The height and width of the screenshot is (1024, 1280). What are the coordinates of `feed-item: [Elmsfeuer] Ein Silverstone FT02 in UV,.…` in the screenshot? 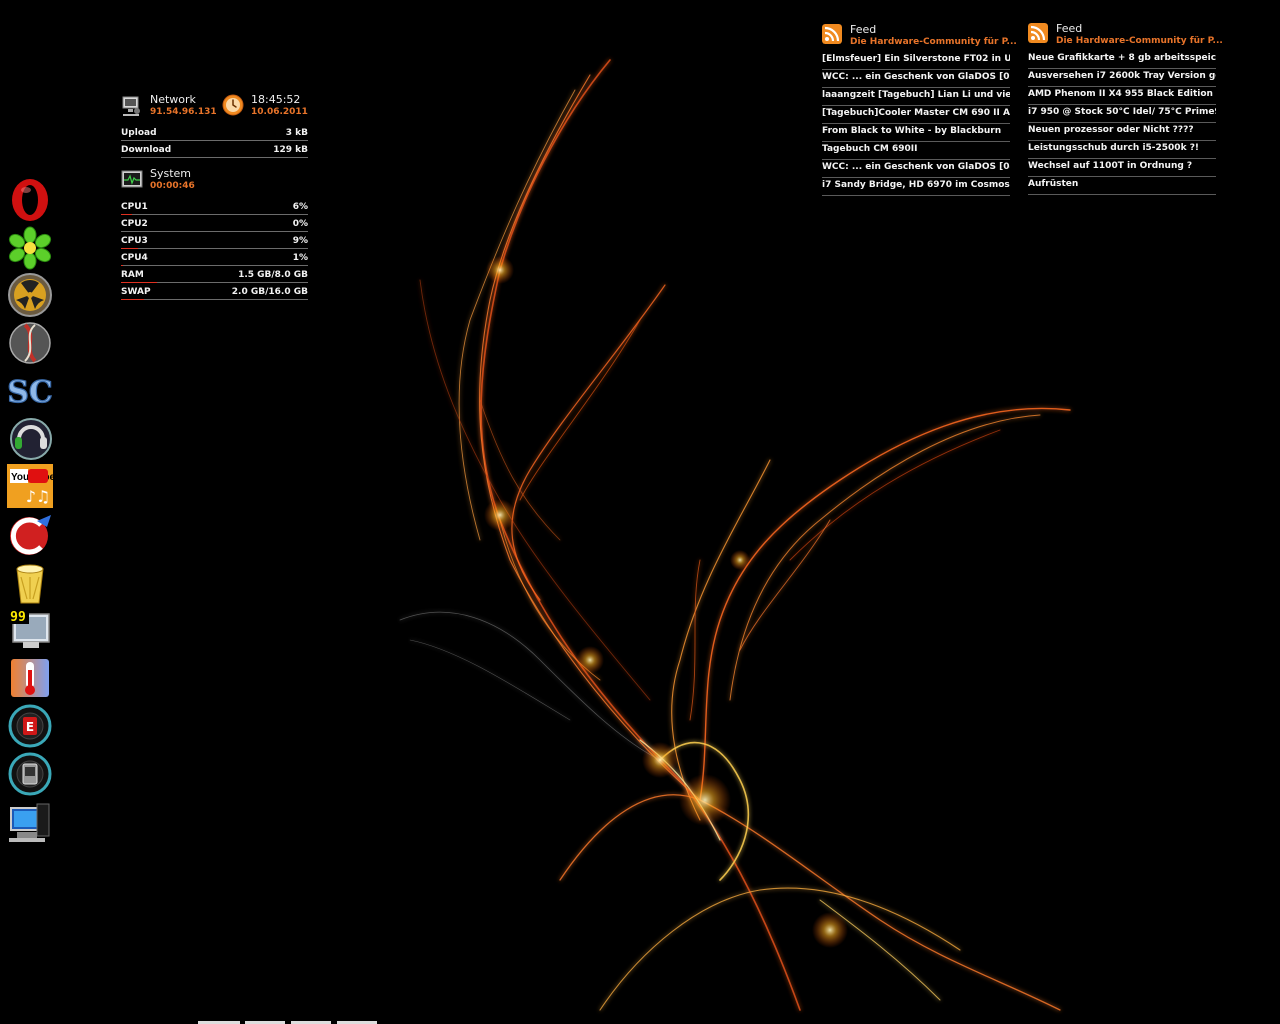 It's located at (916, 61).